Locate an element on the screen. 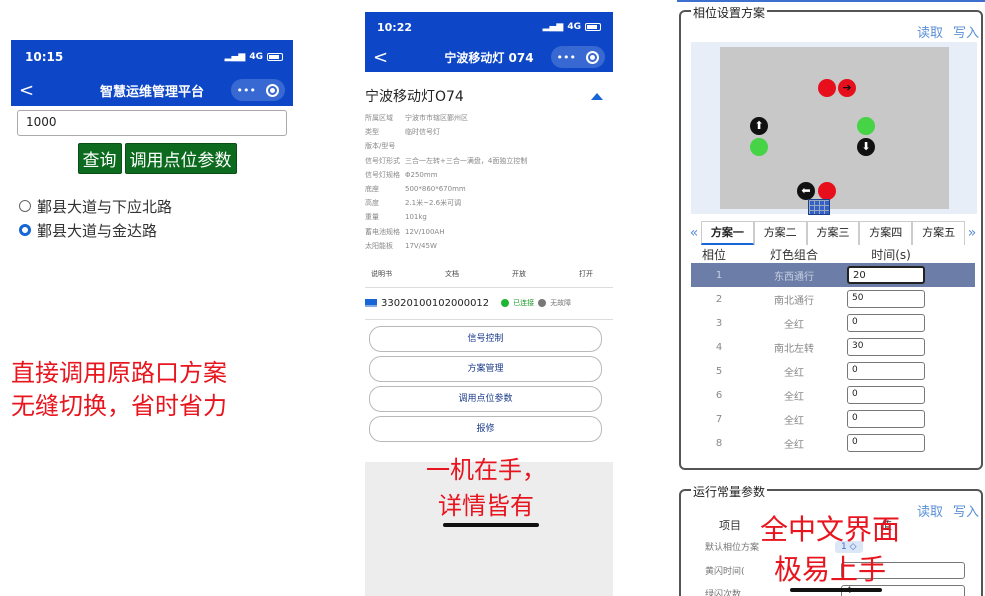 The width and height of the screenshot is (985, 596). spec-row: 重量 101kg is located at coordinates (396, 217).